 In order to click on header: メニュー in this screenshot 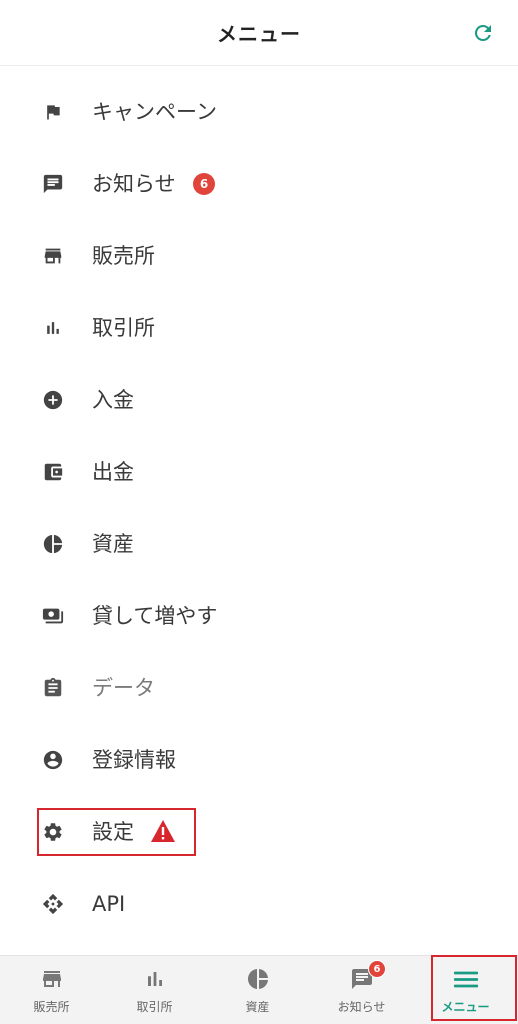, I will do `click(259, 33)`.